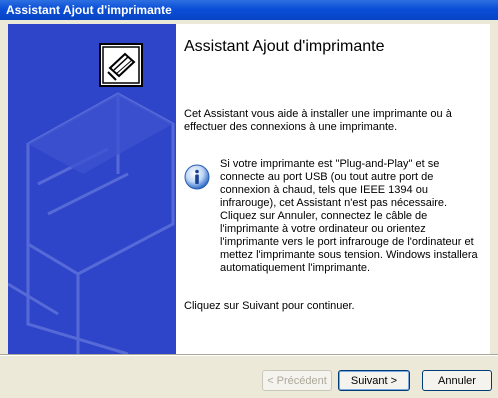 This screenshot has height=398, width=498. What do you see at coordinates (284, 46) in the screenshot?
I see `page-heading: Assistant Ajout d'imprimante` at bounding box center [284, 46].